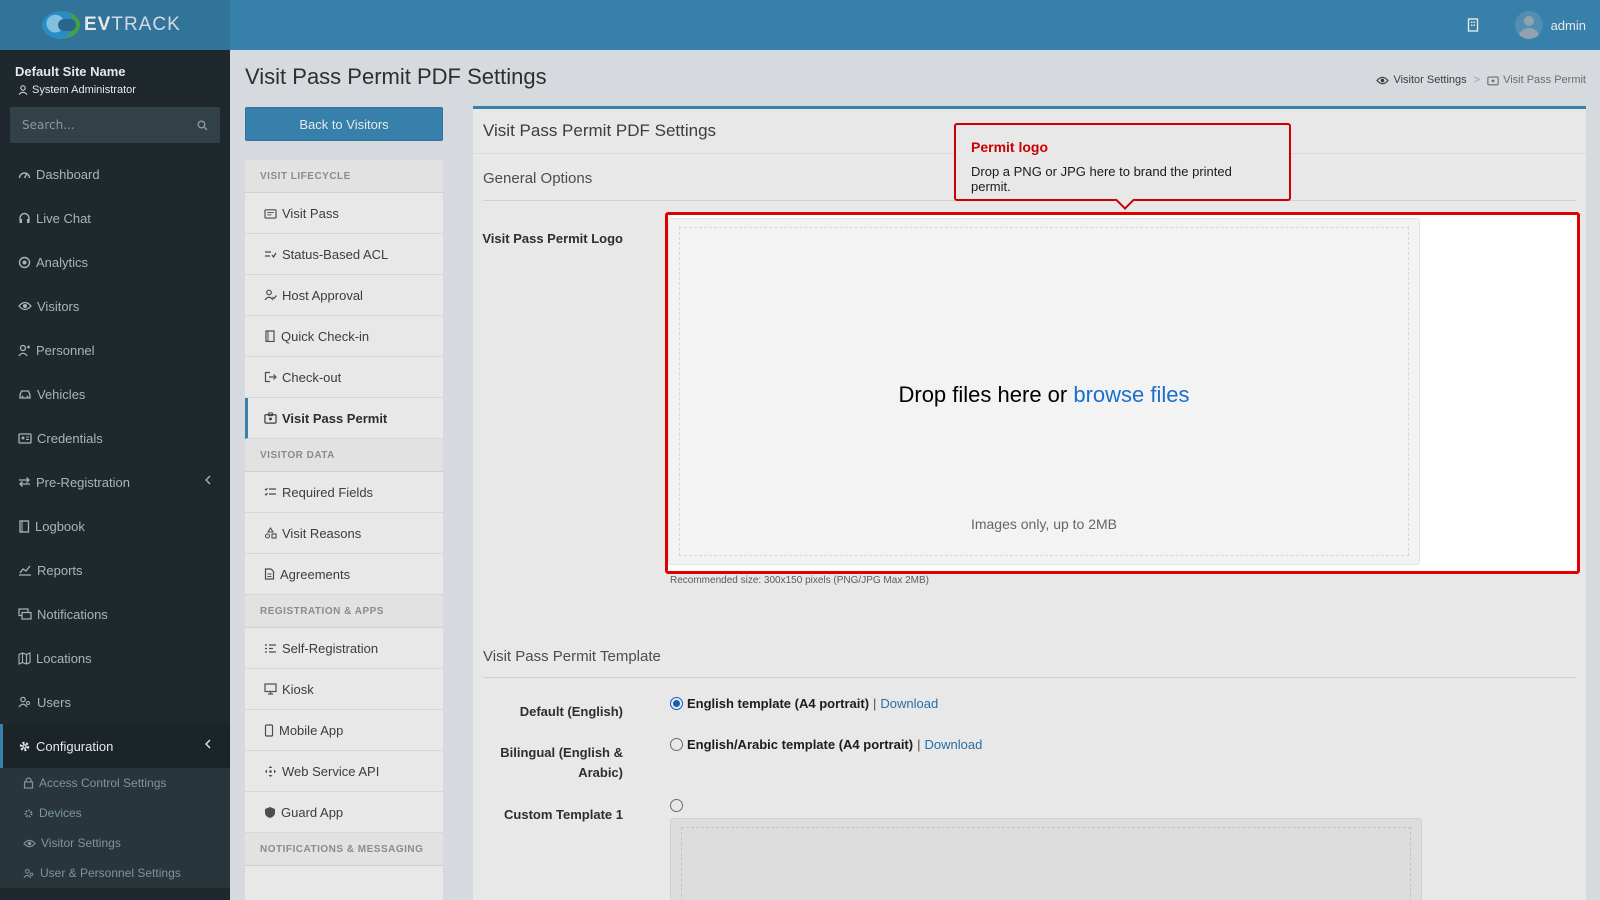 This screenshot has width=1600, height=900. I want to click on users-icon, so click(28, 873).